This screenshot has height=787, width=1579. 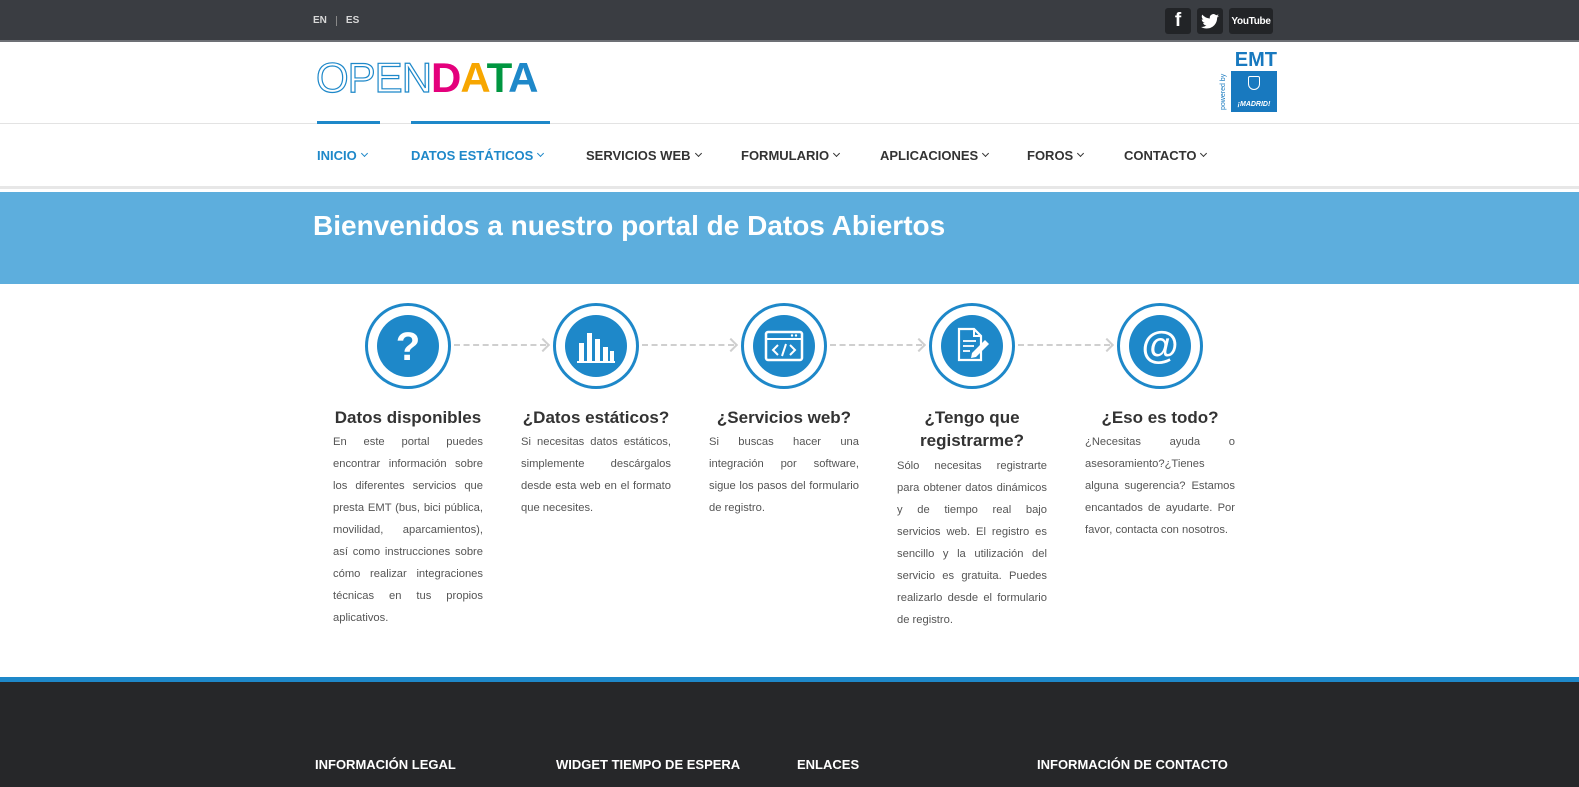 I want to click on feature-title: Datos disponibles, so click(x=408, y=417).